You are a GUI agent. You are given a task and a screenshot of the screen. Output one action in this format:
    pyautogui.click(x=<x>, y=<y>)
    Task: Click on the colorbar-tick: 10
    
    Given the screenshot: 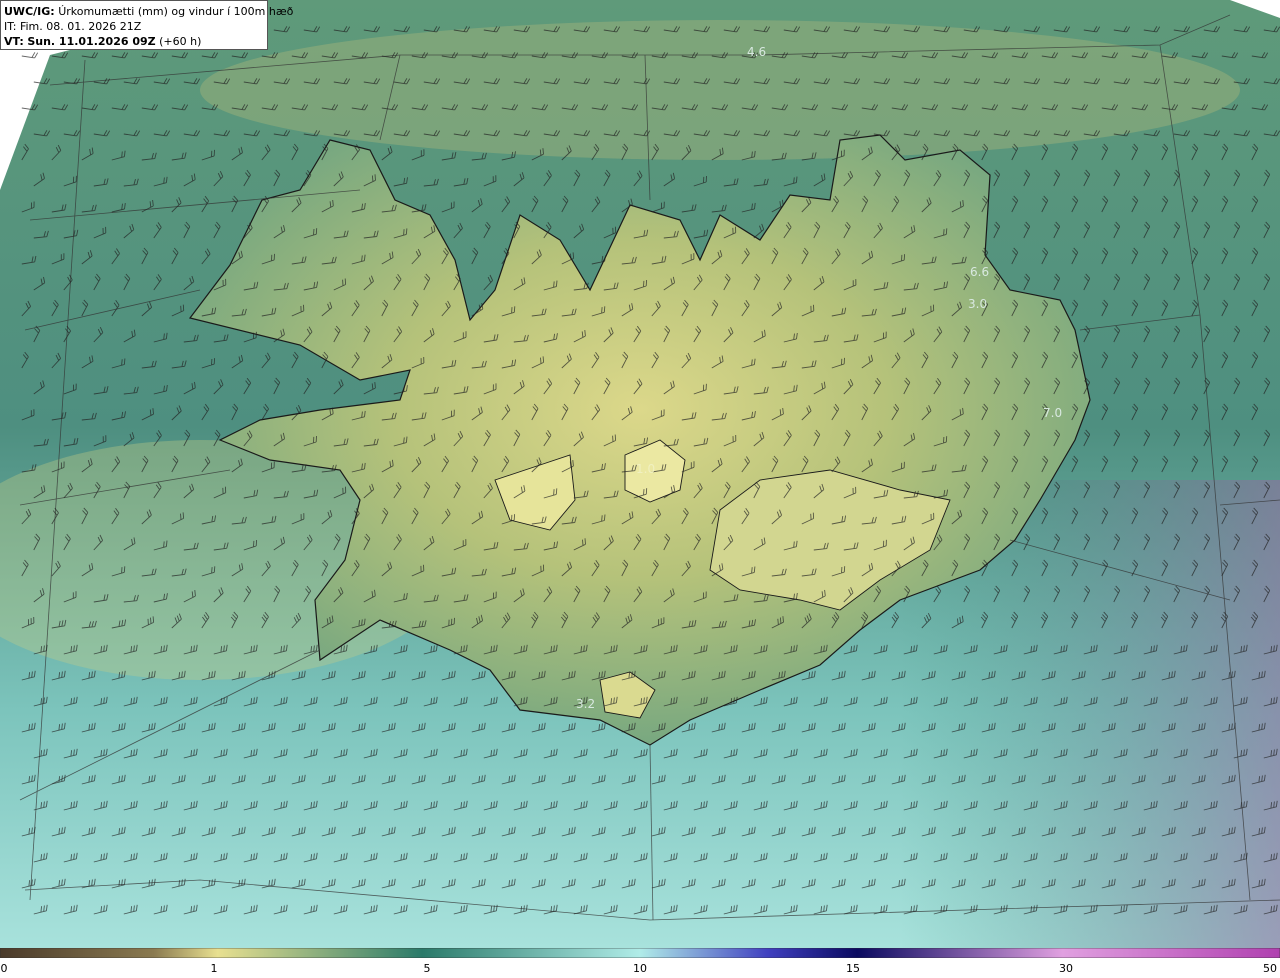 What is the action you would take?
    pyautogui.click(x=640, y=968)
    